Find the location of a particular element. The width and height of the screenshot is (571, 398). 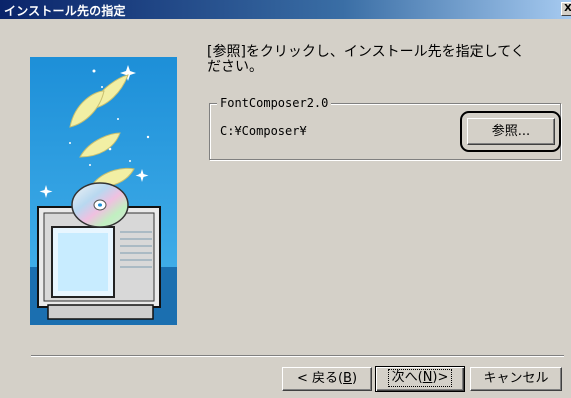

instruction-line-2: ださい。 is located at coordinates (235, 67).